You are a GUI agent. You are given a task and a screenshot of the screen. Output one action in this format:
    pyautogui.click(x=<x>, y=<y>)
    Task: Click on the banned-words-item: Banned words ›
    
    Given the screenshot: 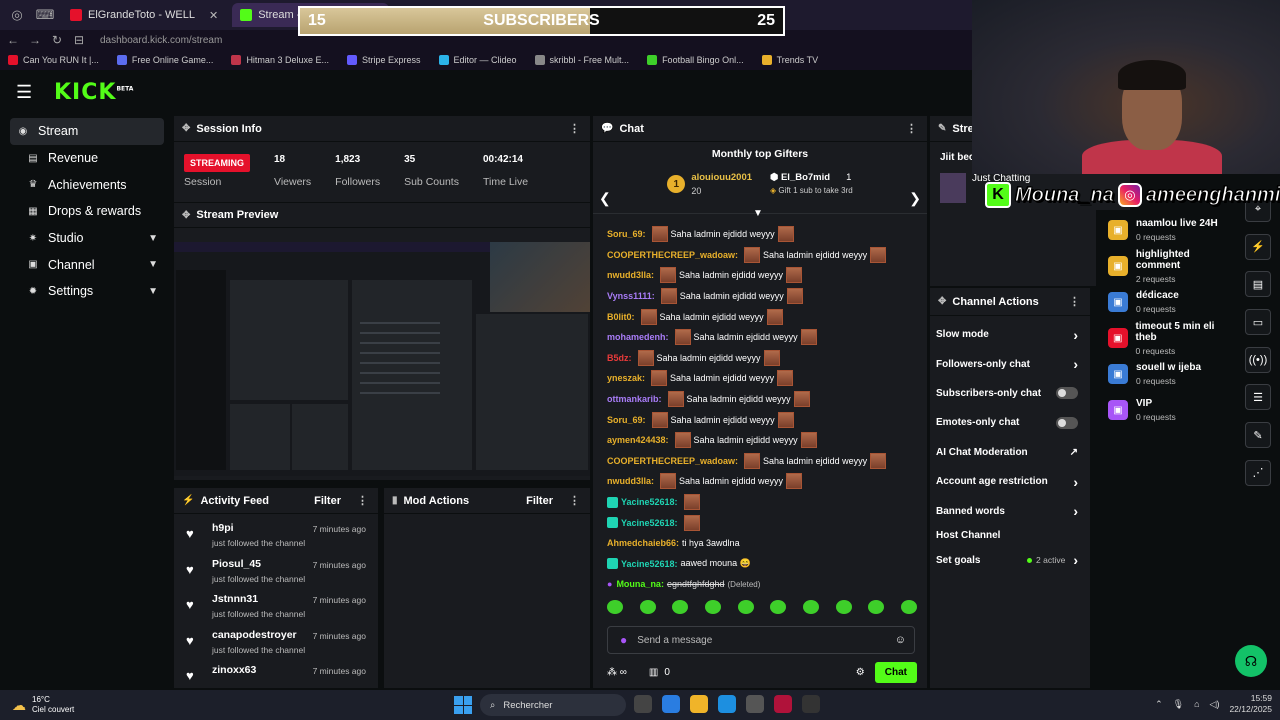 What is the action you would take?
    pyautogui.click(x=1010, y=510)
    